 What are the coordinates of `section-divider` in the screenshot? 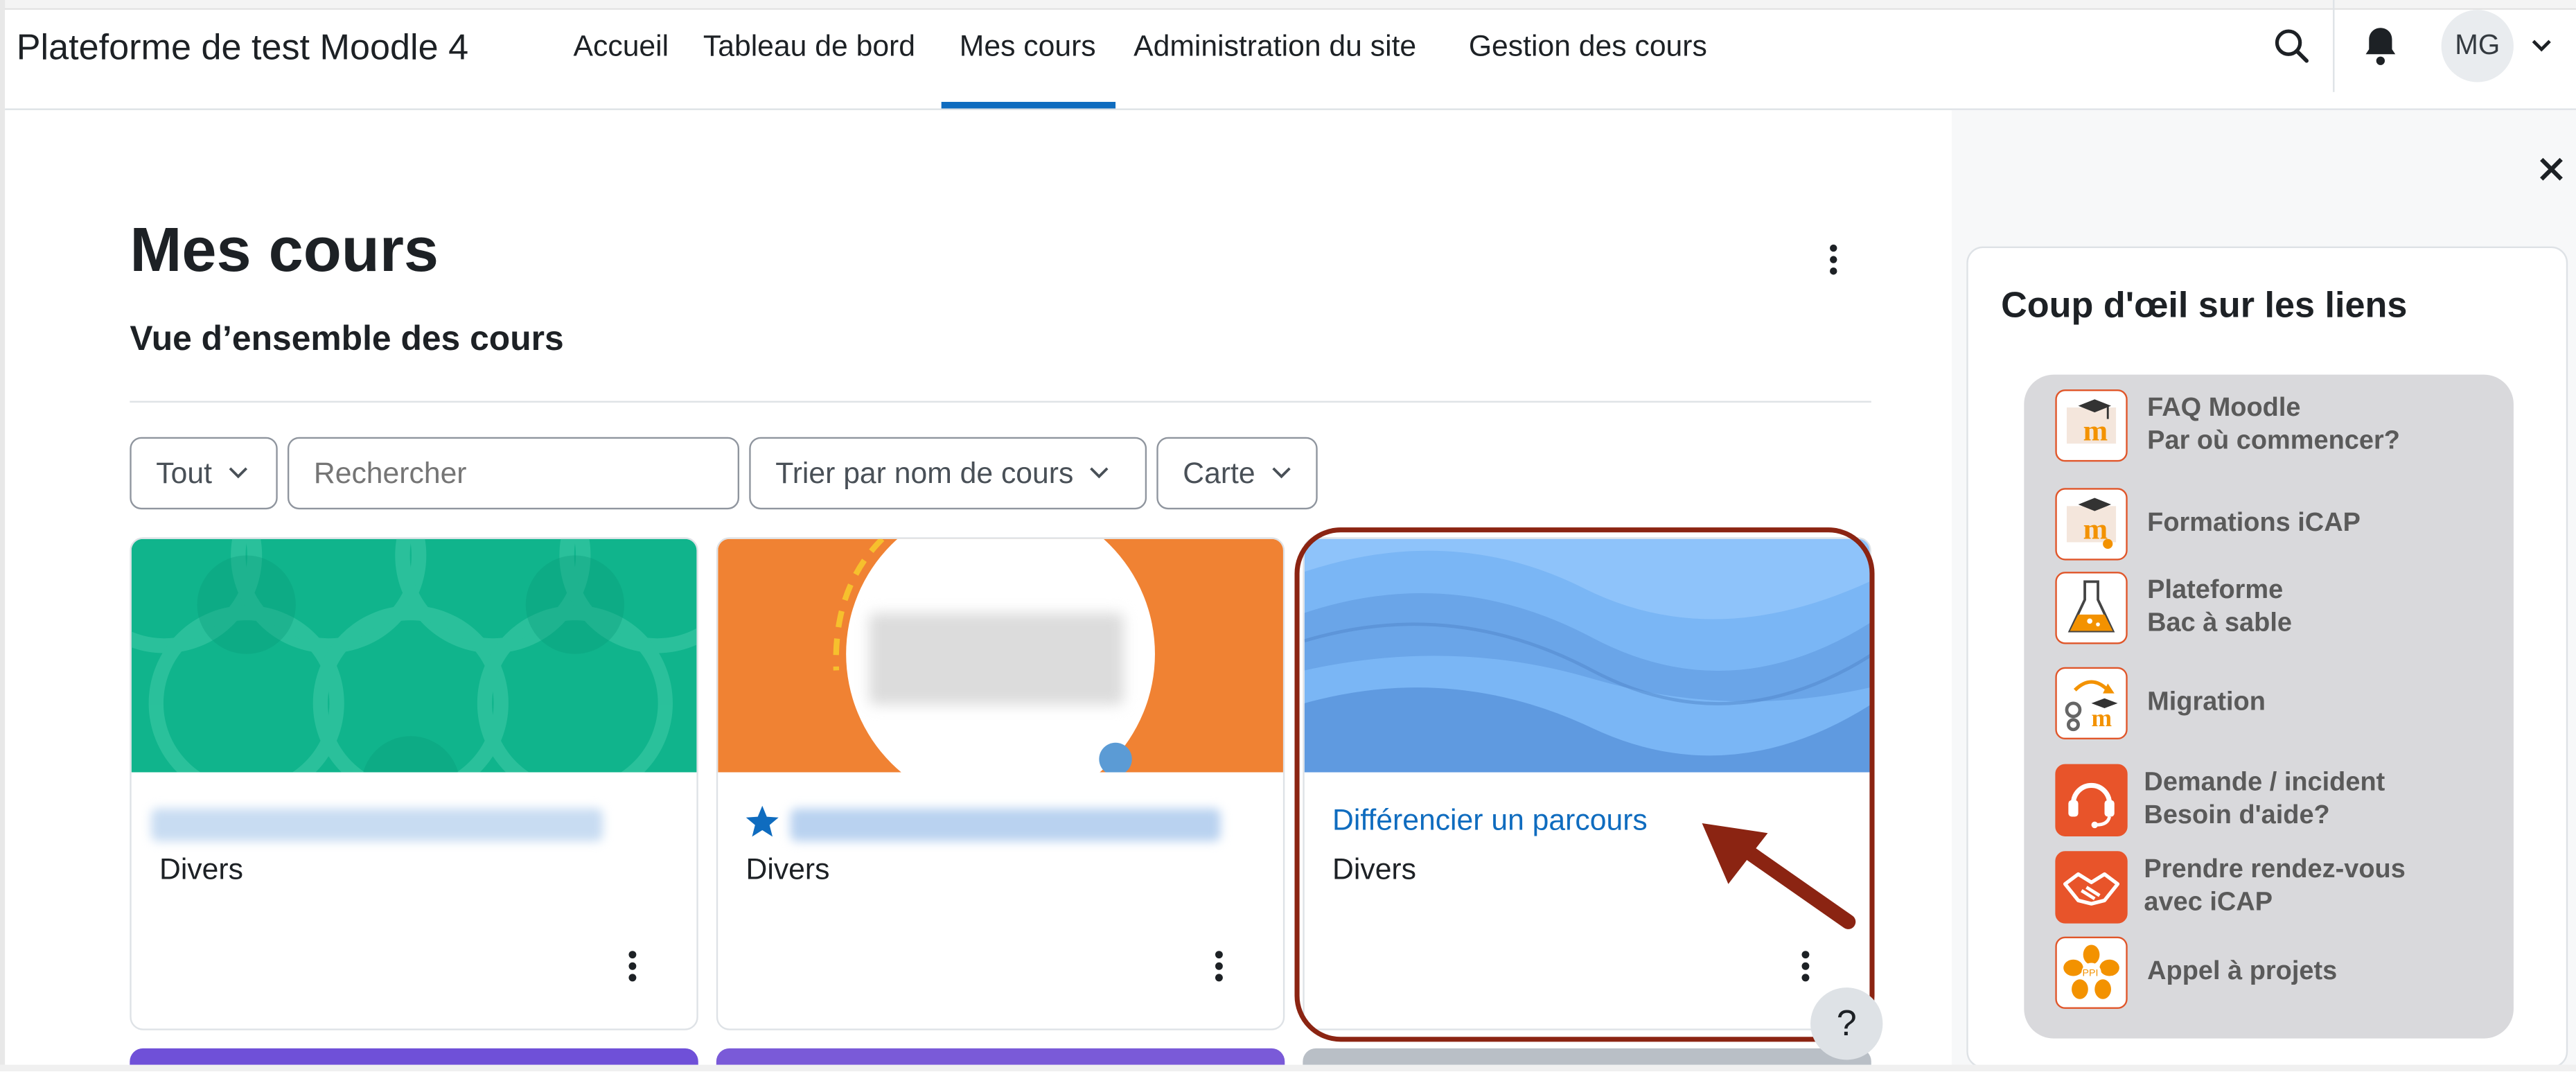 It's located at (1000, 402).